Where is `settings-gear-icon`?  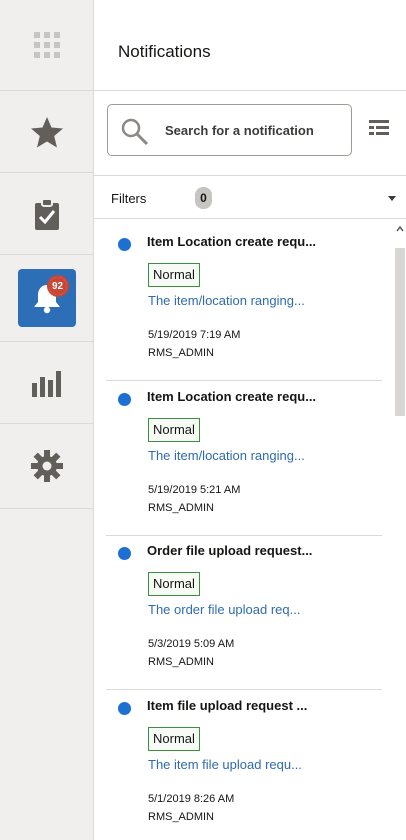 settings-gear-icon is located at coordinates (46, 466).